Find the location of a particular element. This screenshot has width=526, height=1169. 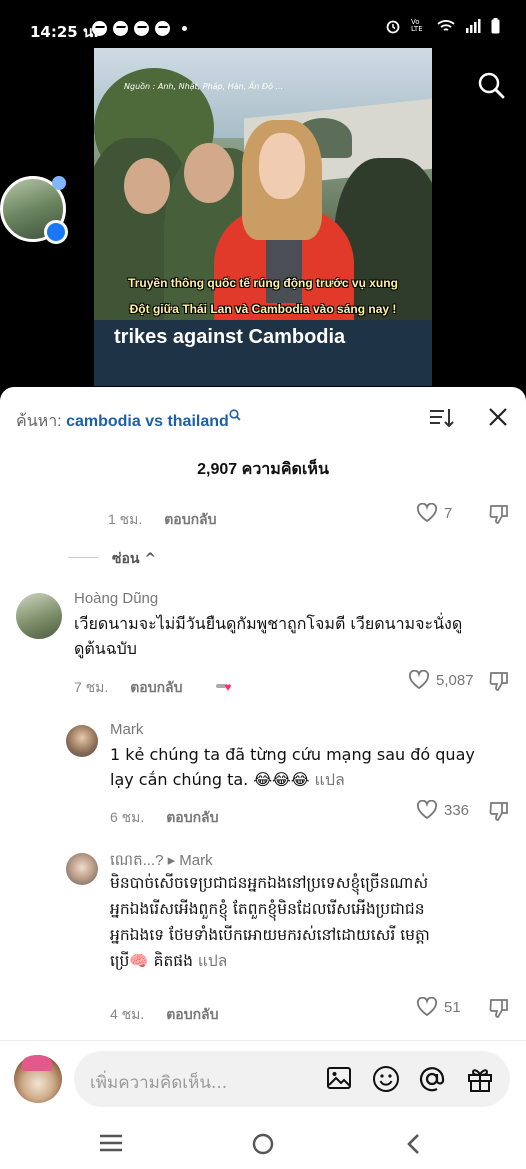

comment-time: 7 ชม. is located at coordinates (91, 687).